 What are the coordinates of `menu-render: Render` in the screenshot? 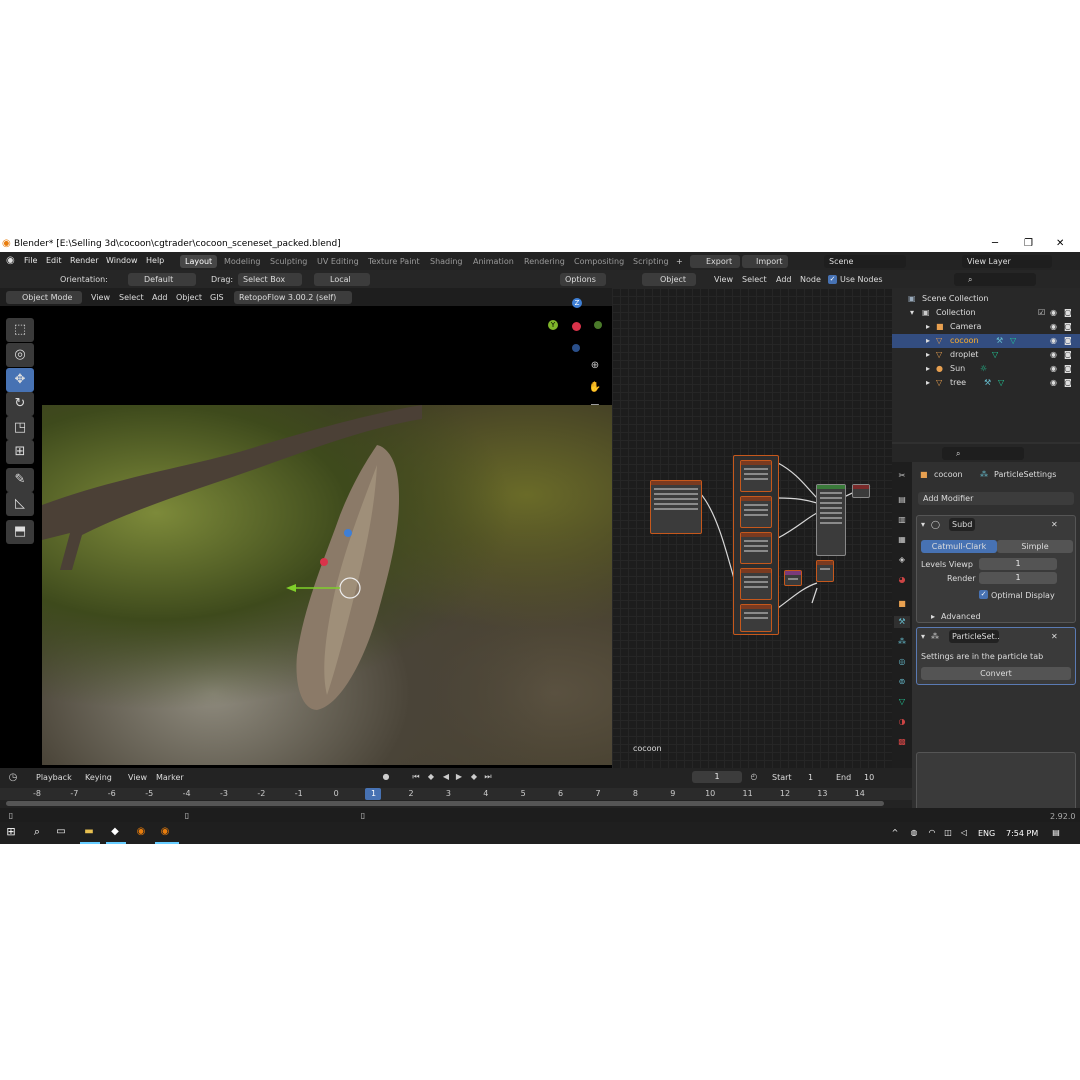 It's located at (84, 260).